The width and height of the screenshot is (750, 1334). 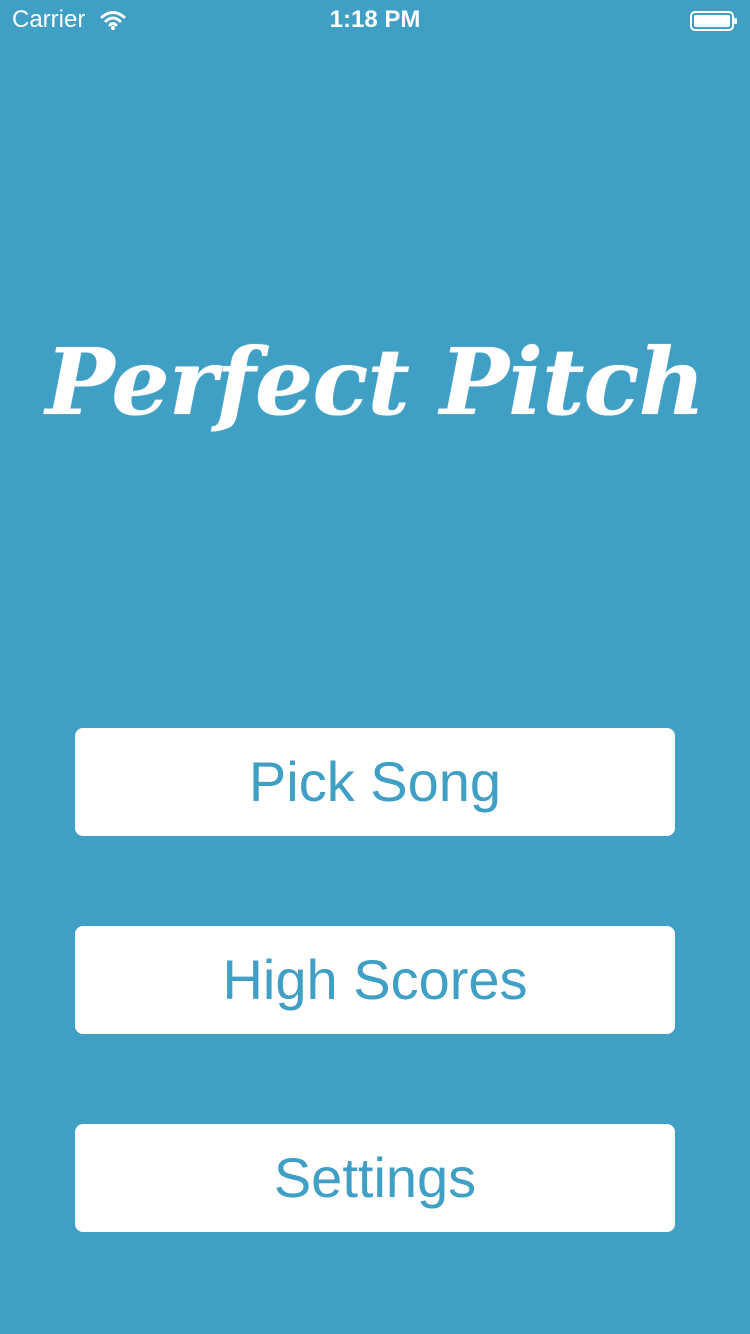 What do you see at coordinates (375, 382) in the screenshot?
I see `app-title: Perfect Pitch` at bounding box center [375, 382].